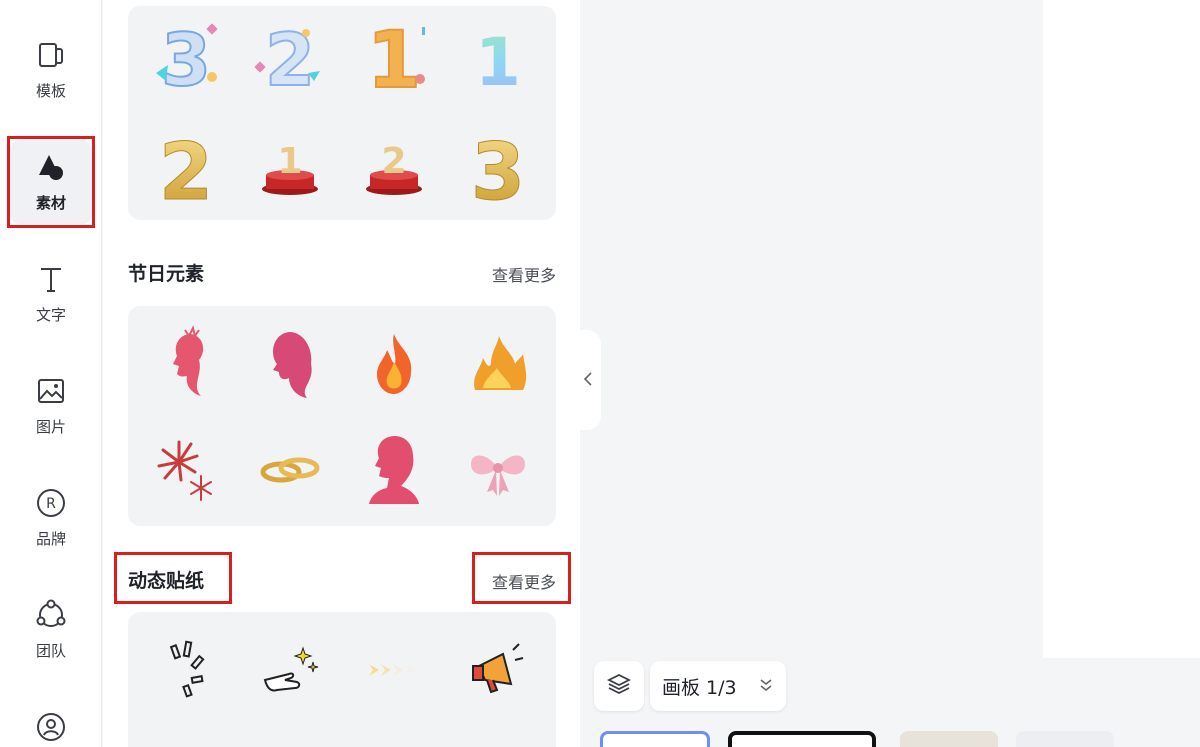 The height and width of the screenshot is (747, 1200). What do you see at coordinates (342, 416) in the screenshot?
I see `festival-stickers-card` at bounding box center [342, 416].